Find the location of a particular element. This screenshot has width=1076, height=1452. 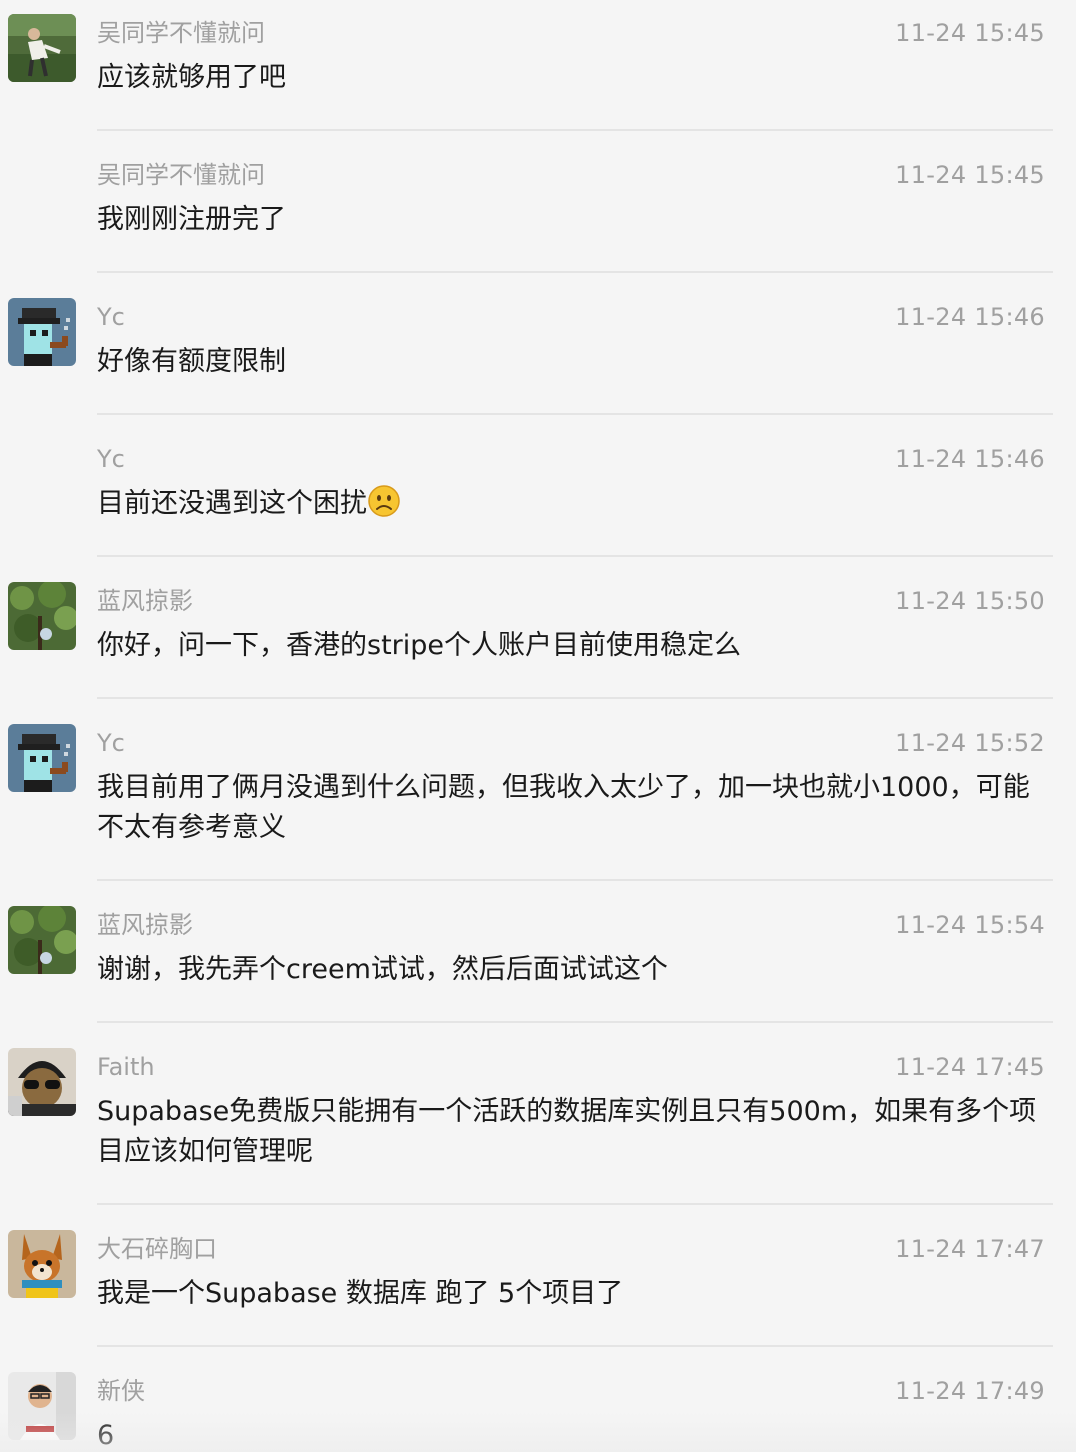

chat-message: 新侠 11-24 17:49 6 is located at coordinates (538, 1405).